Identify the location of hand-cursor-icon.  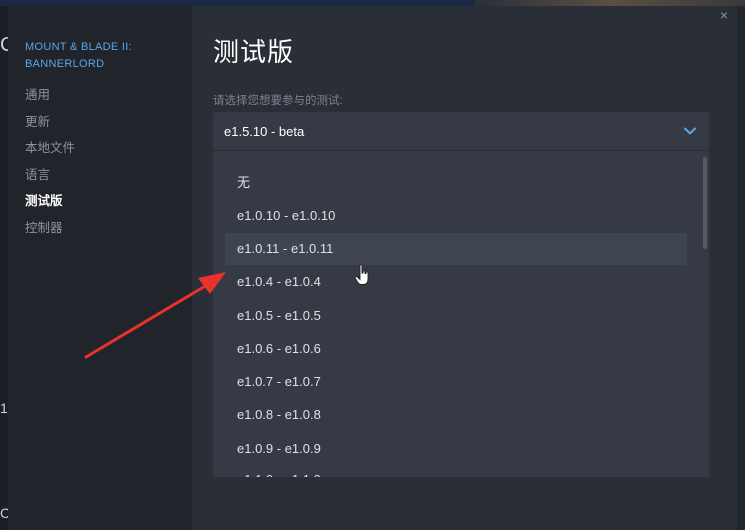
(361, 274).